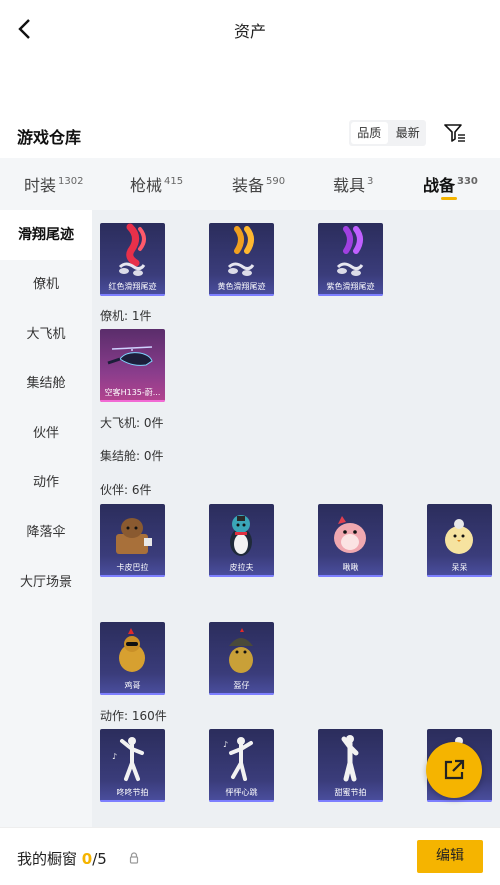 This screenshot has width=500, height=885. Describe the element at coordinates (439, 185) in the screenshot. I see `tab-label: 战备` at that location.